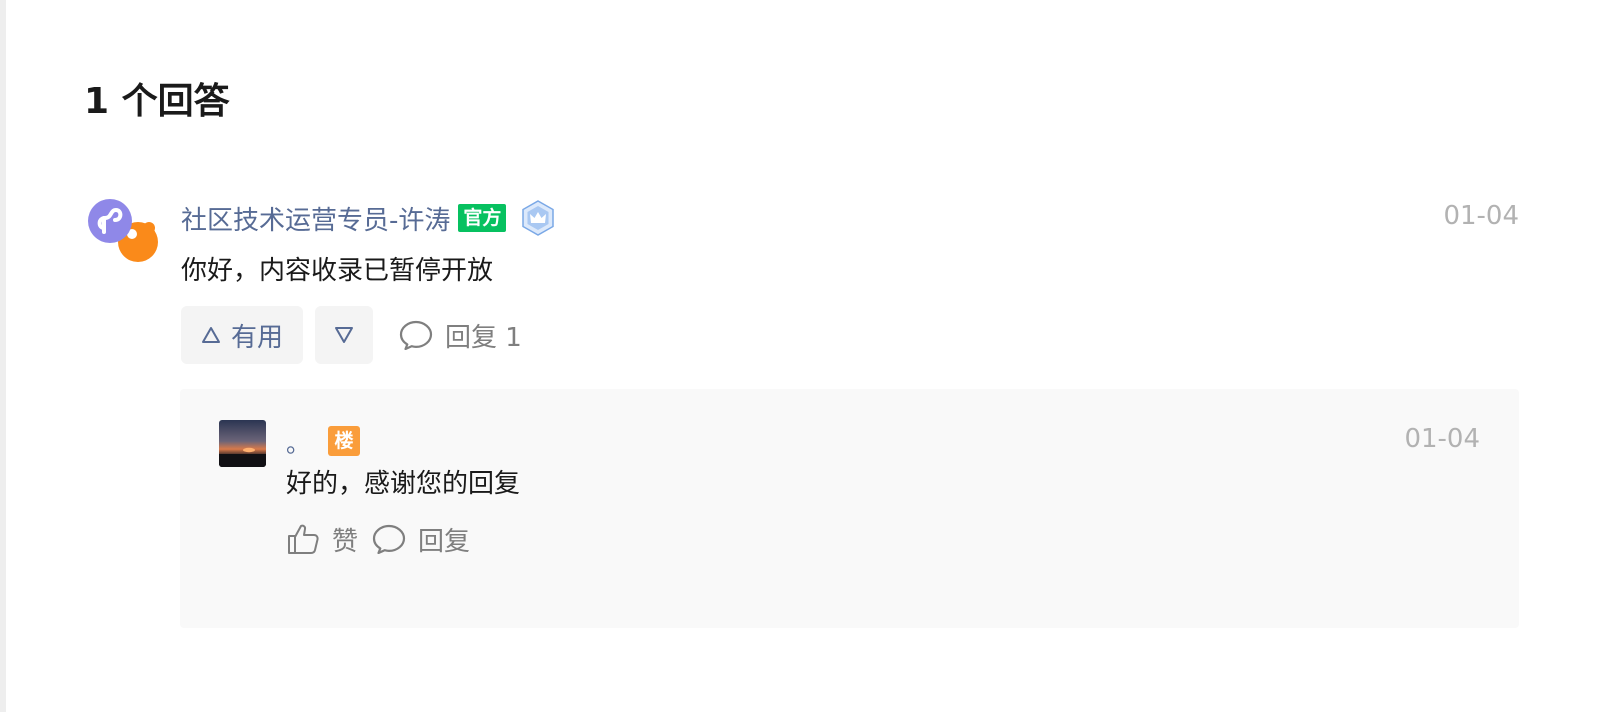  Describe the element at coordinates (344, 441) in the screenshot. I see `floor-badge: 楼` at that location.